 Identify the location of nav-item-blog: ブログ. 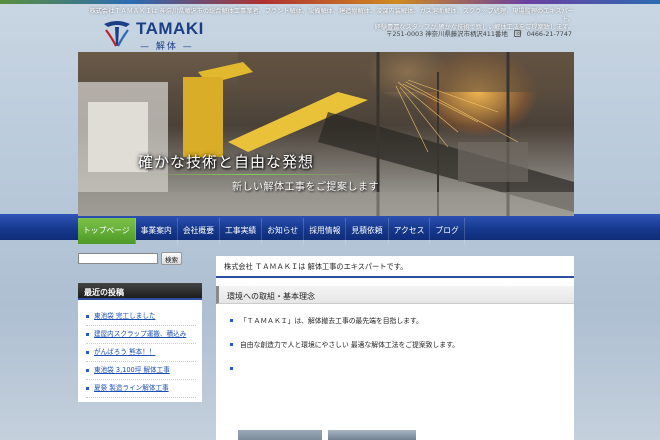
(447, 231).